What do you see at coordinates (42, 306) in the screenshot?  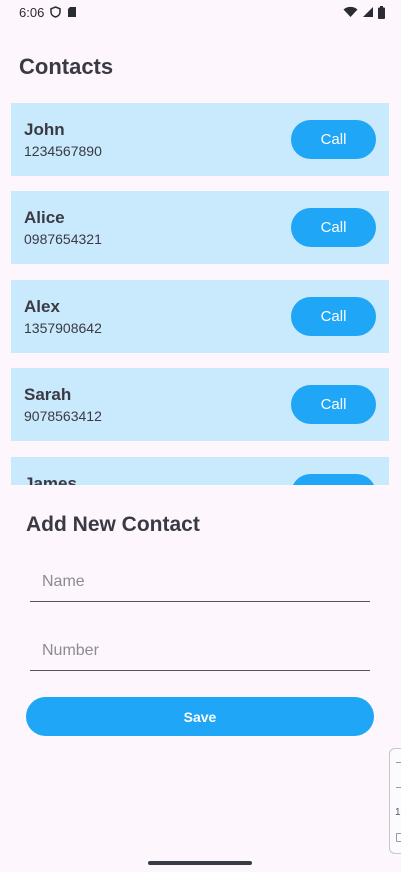 I see `contact-name: Alex` at bounding box center [42, 306].